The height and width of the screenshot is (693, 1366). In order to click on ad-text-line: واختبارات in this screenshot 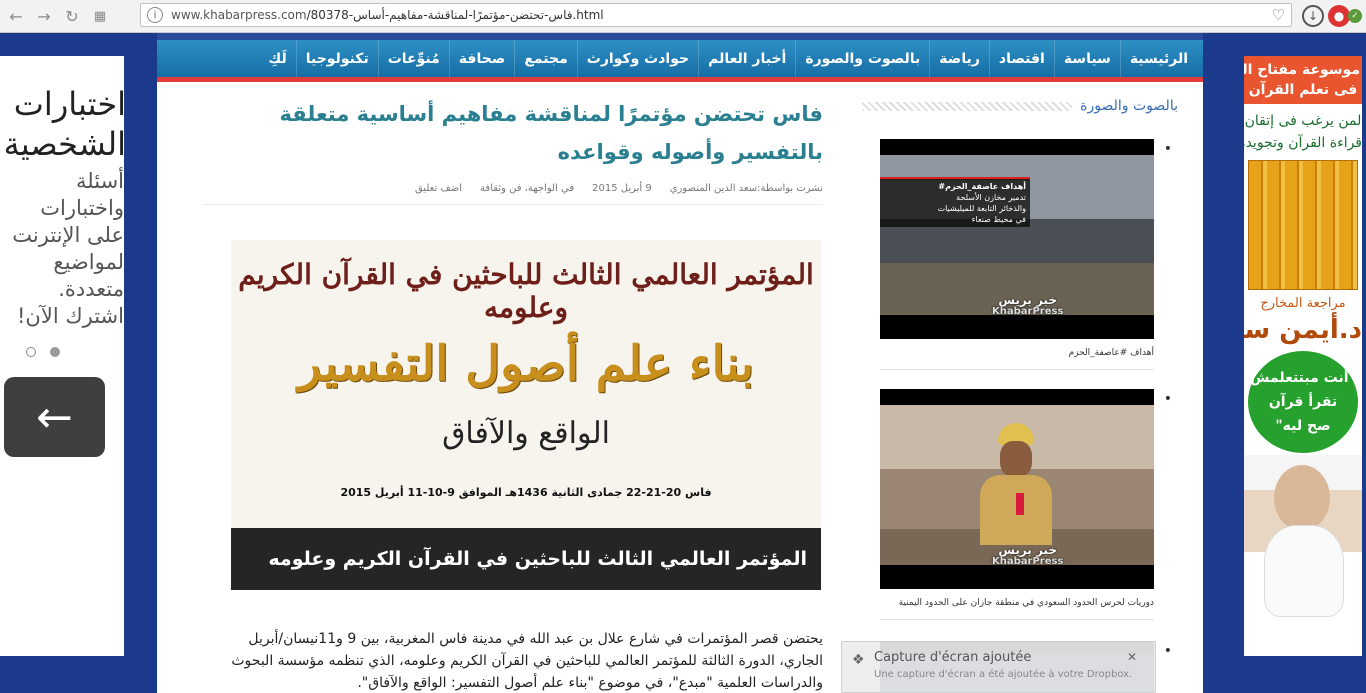, I will do `click(82, 208)`.